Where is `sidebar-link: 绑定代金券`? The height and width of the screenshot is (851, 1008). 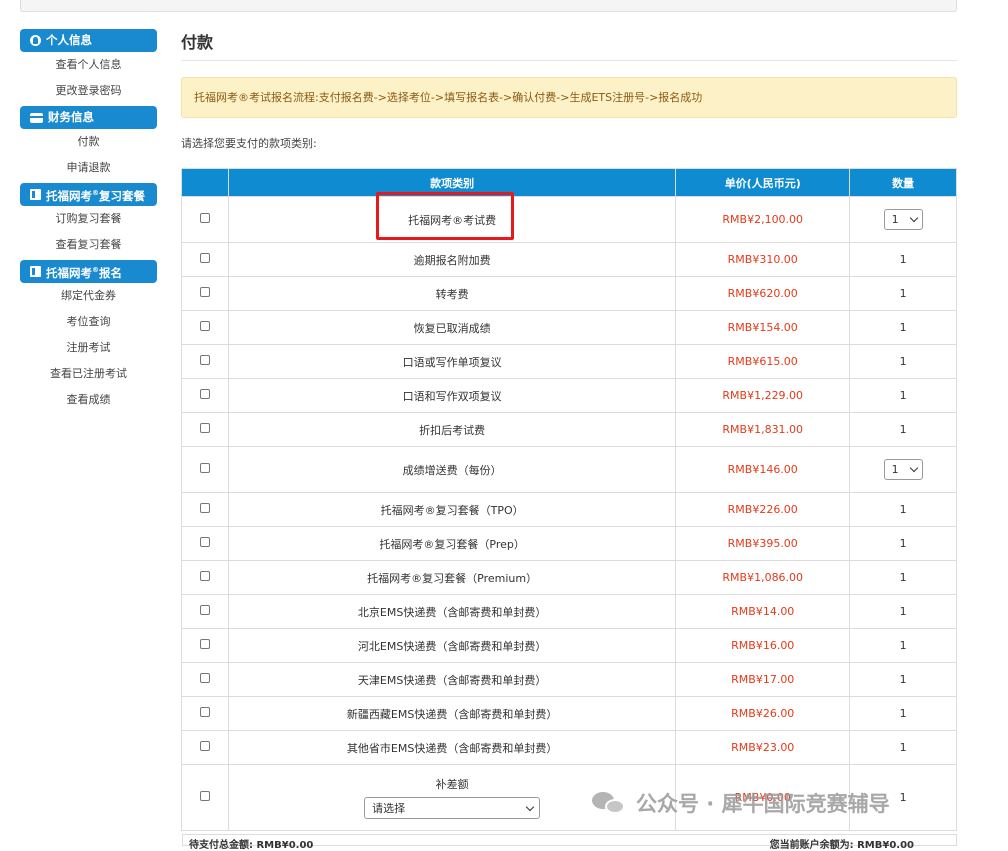
sidebar-link: 绑定代金券 is located at coordinates (88, 296).